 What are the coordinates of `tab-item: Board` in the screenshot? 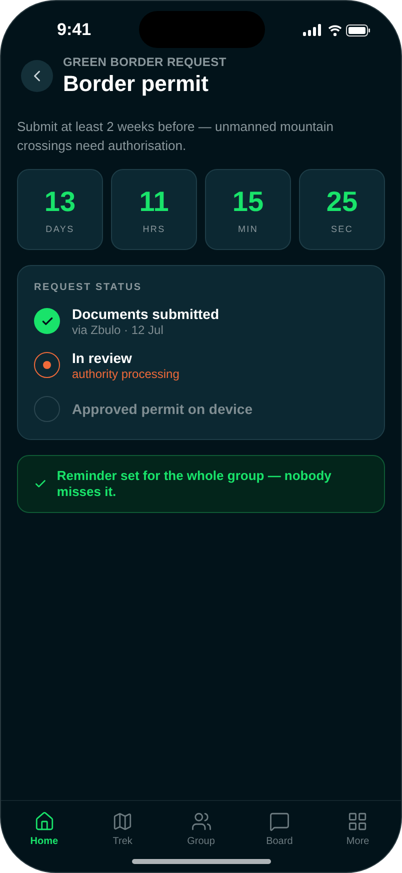 It's located at (279, 841).